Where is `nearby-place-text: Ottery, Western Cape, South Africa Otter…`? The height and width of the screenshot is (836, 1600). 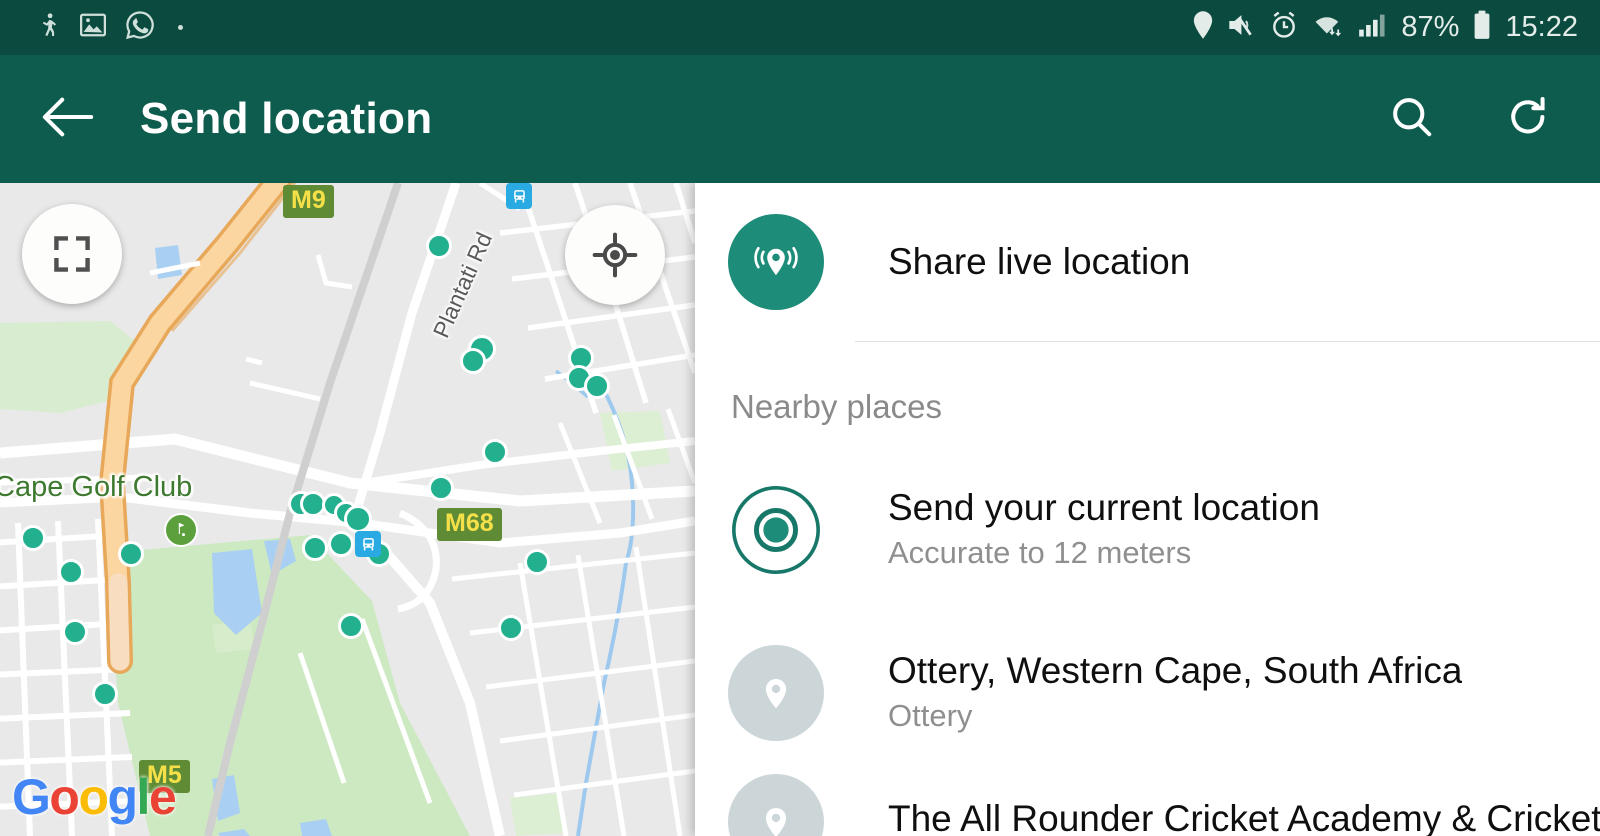
nearby-place-text: Ottery, Western Cape, South Africa Otter… is located at coordinates (1175, 692).